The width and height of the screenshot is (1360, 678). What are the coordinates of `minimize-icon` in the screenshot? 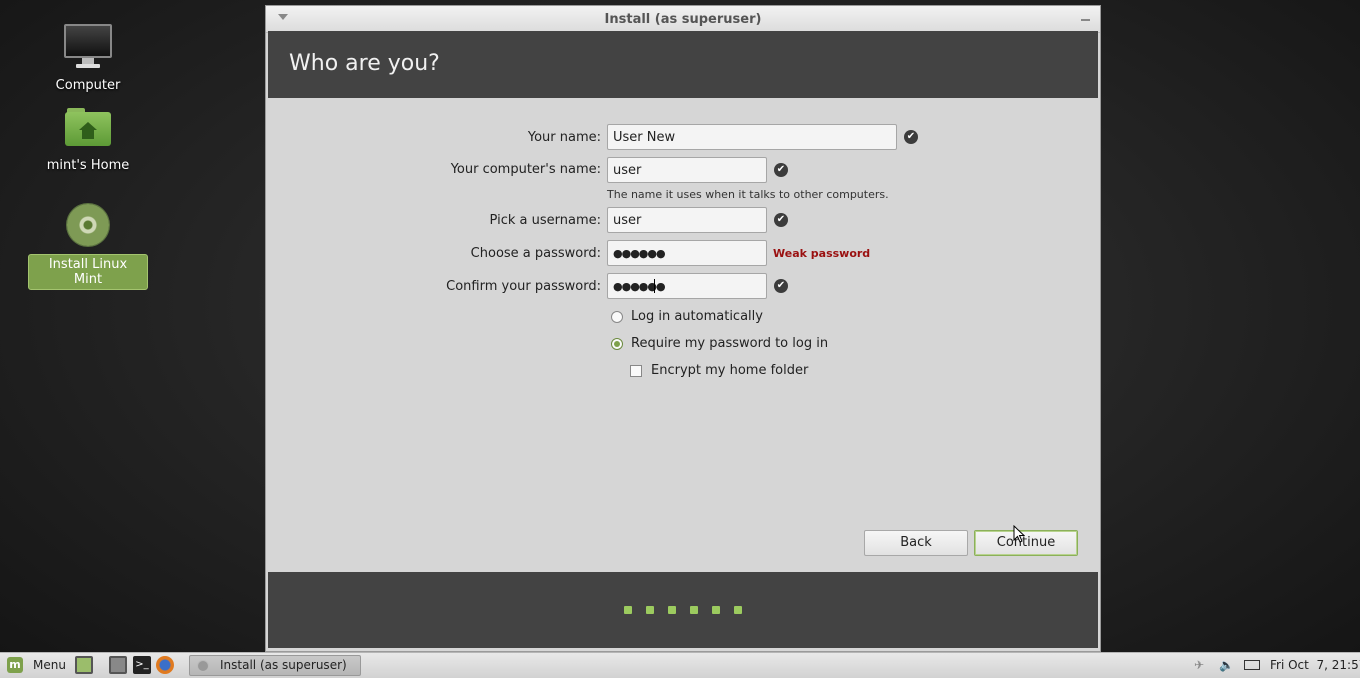 It's located at (1085, 20).